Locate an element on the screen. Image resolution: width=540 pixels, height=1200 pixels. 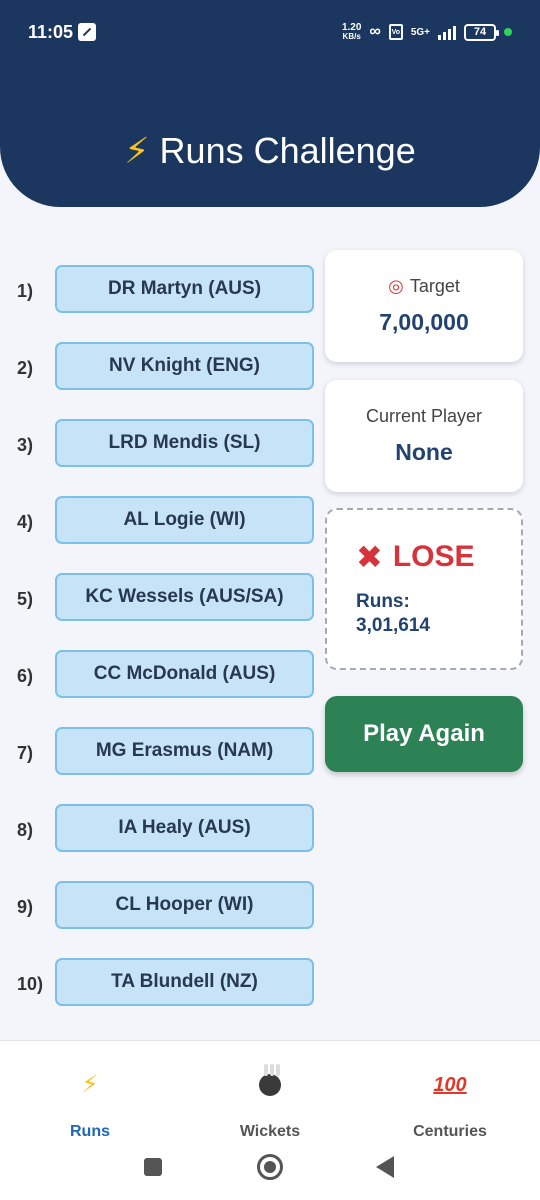
current-player-card: Current Player None is located at coordinates (424, 436).